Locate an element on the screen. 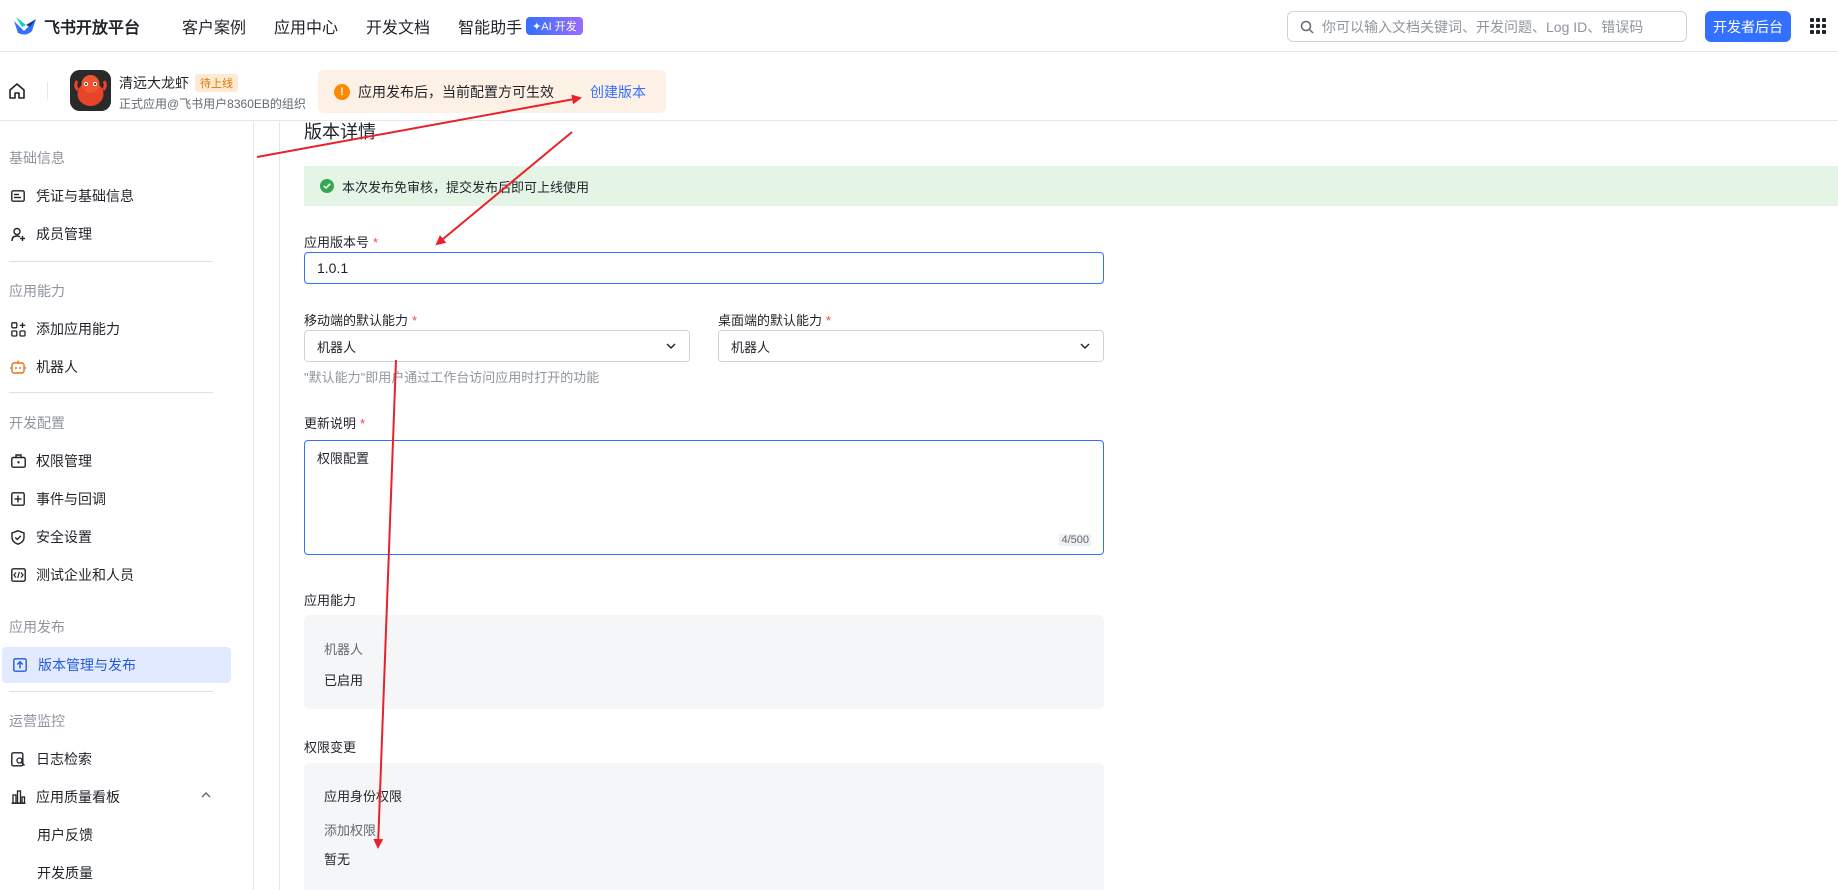 Image resolution: width=1838 pixels, height=890 pixels. add-user-icon is located at coordinates (18, 234).